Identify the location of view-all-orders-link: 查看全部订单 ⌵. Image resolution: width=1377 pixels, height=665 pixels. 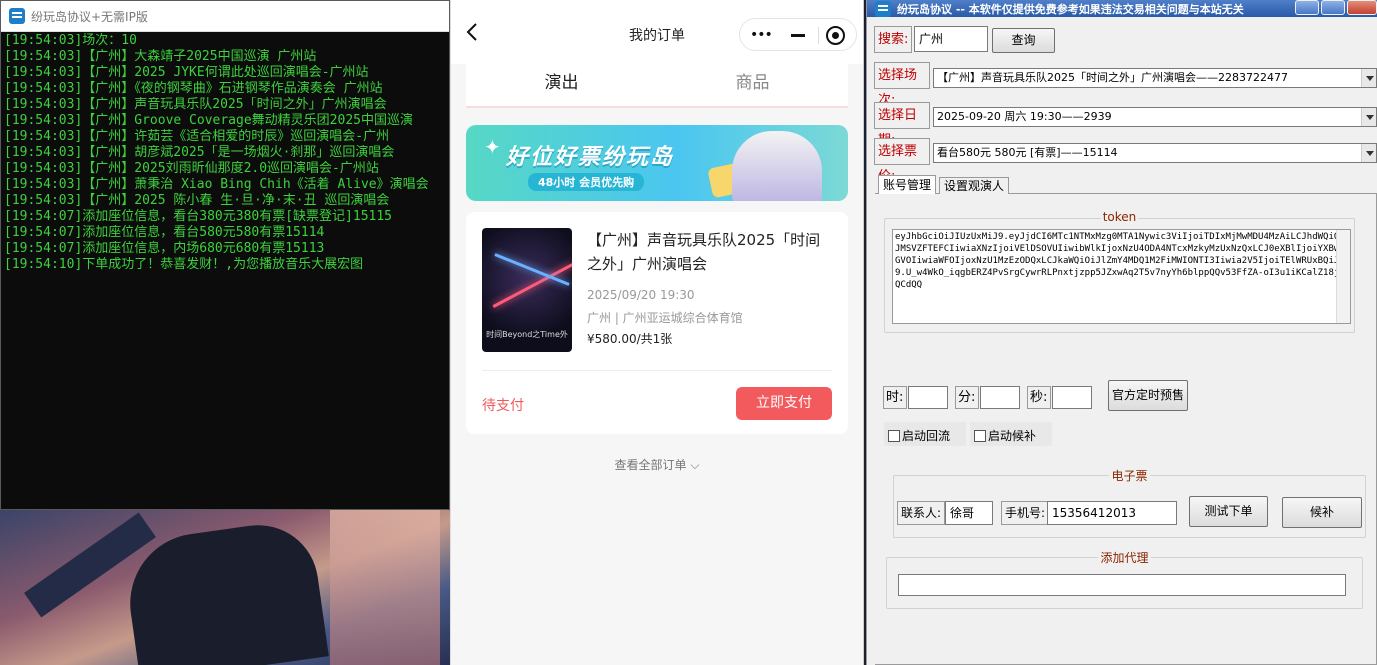
(657, 464).